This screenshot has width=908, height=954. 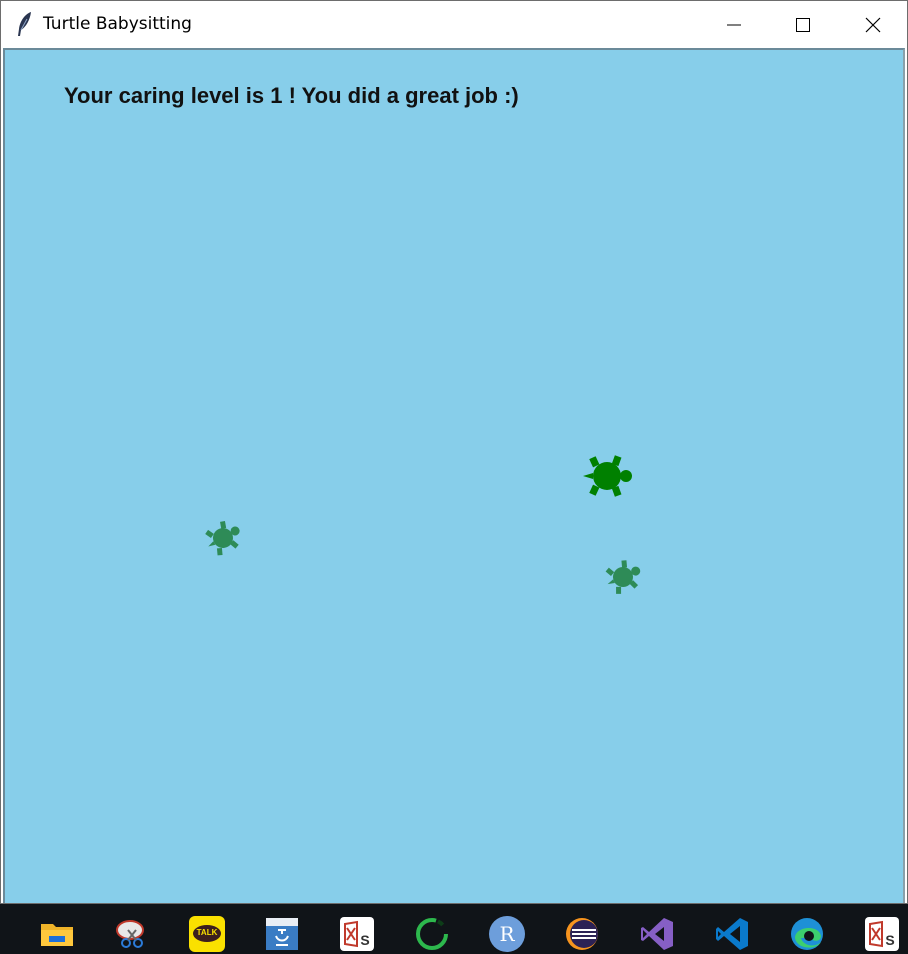 What do you see at coordinates (57, 934) in the screenshot?
I see `file-explorer-icon` at bounding box center [57, 934].